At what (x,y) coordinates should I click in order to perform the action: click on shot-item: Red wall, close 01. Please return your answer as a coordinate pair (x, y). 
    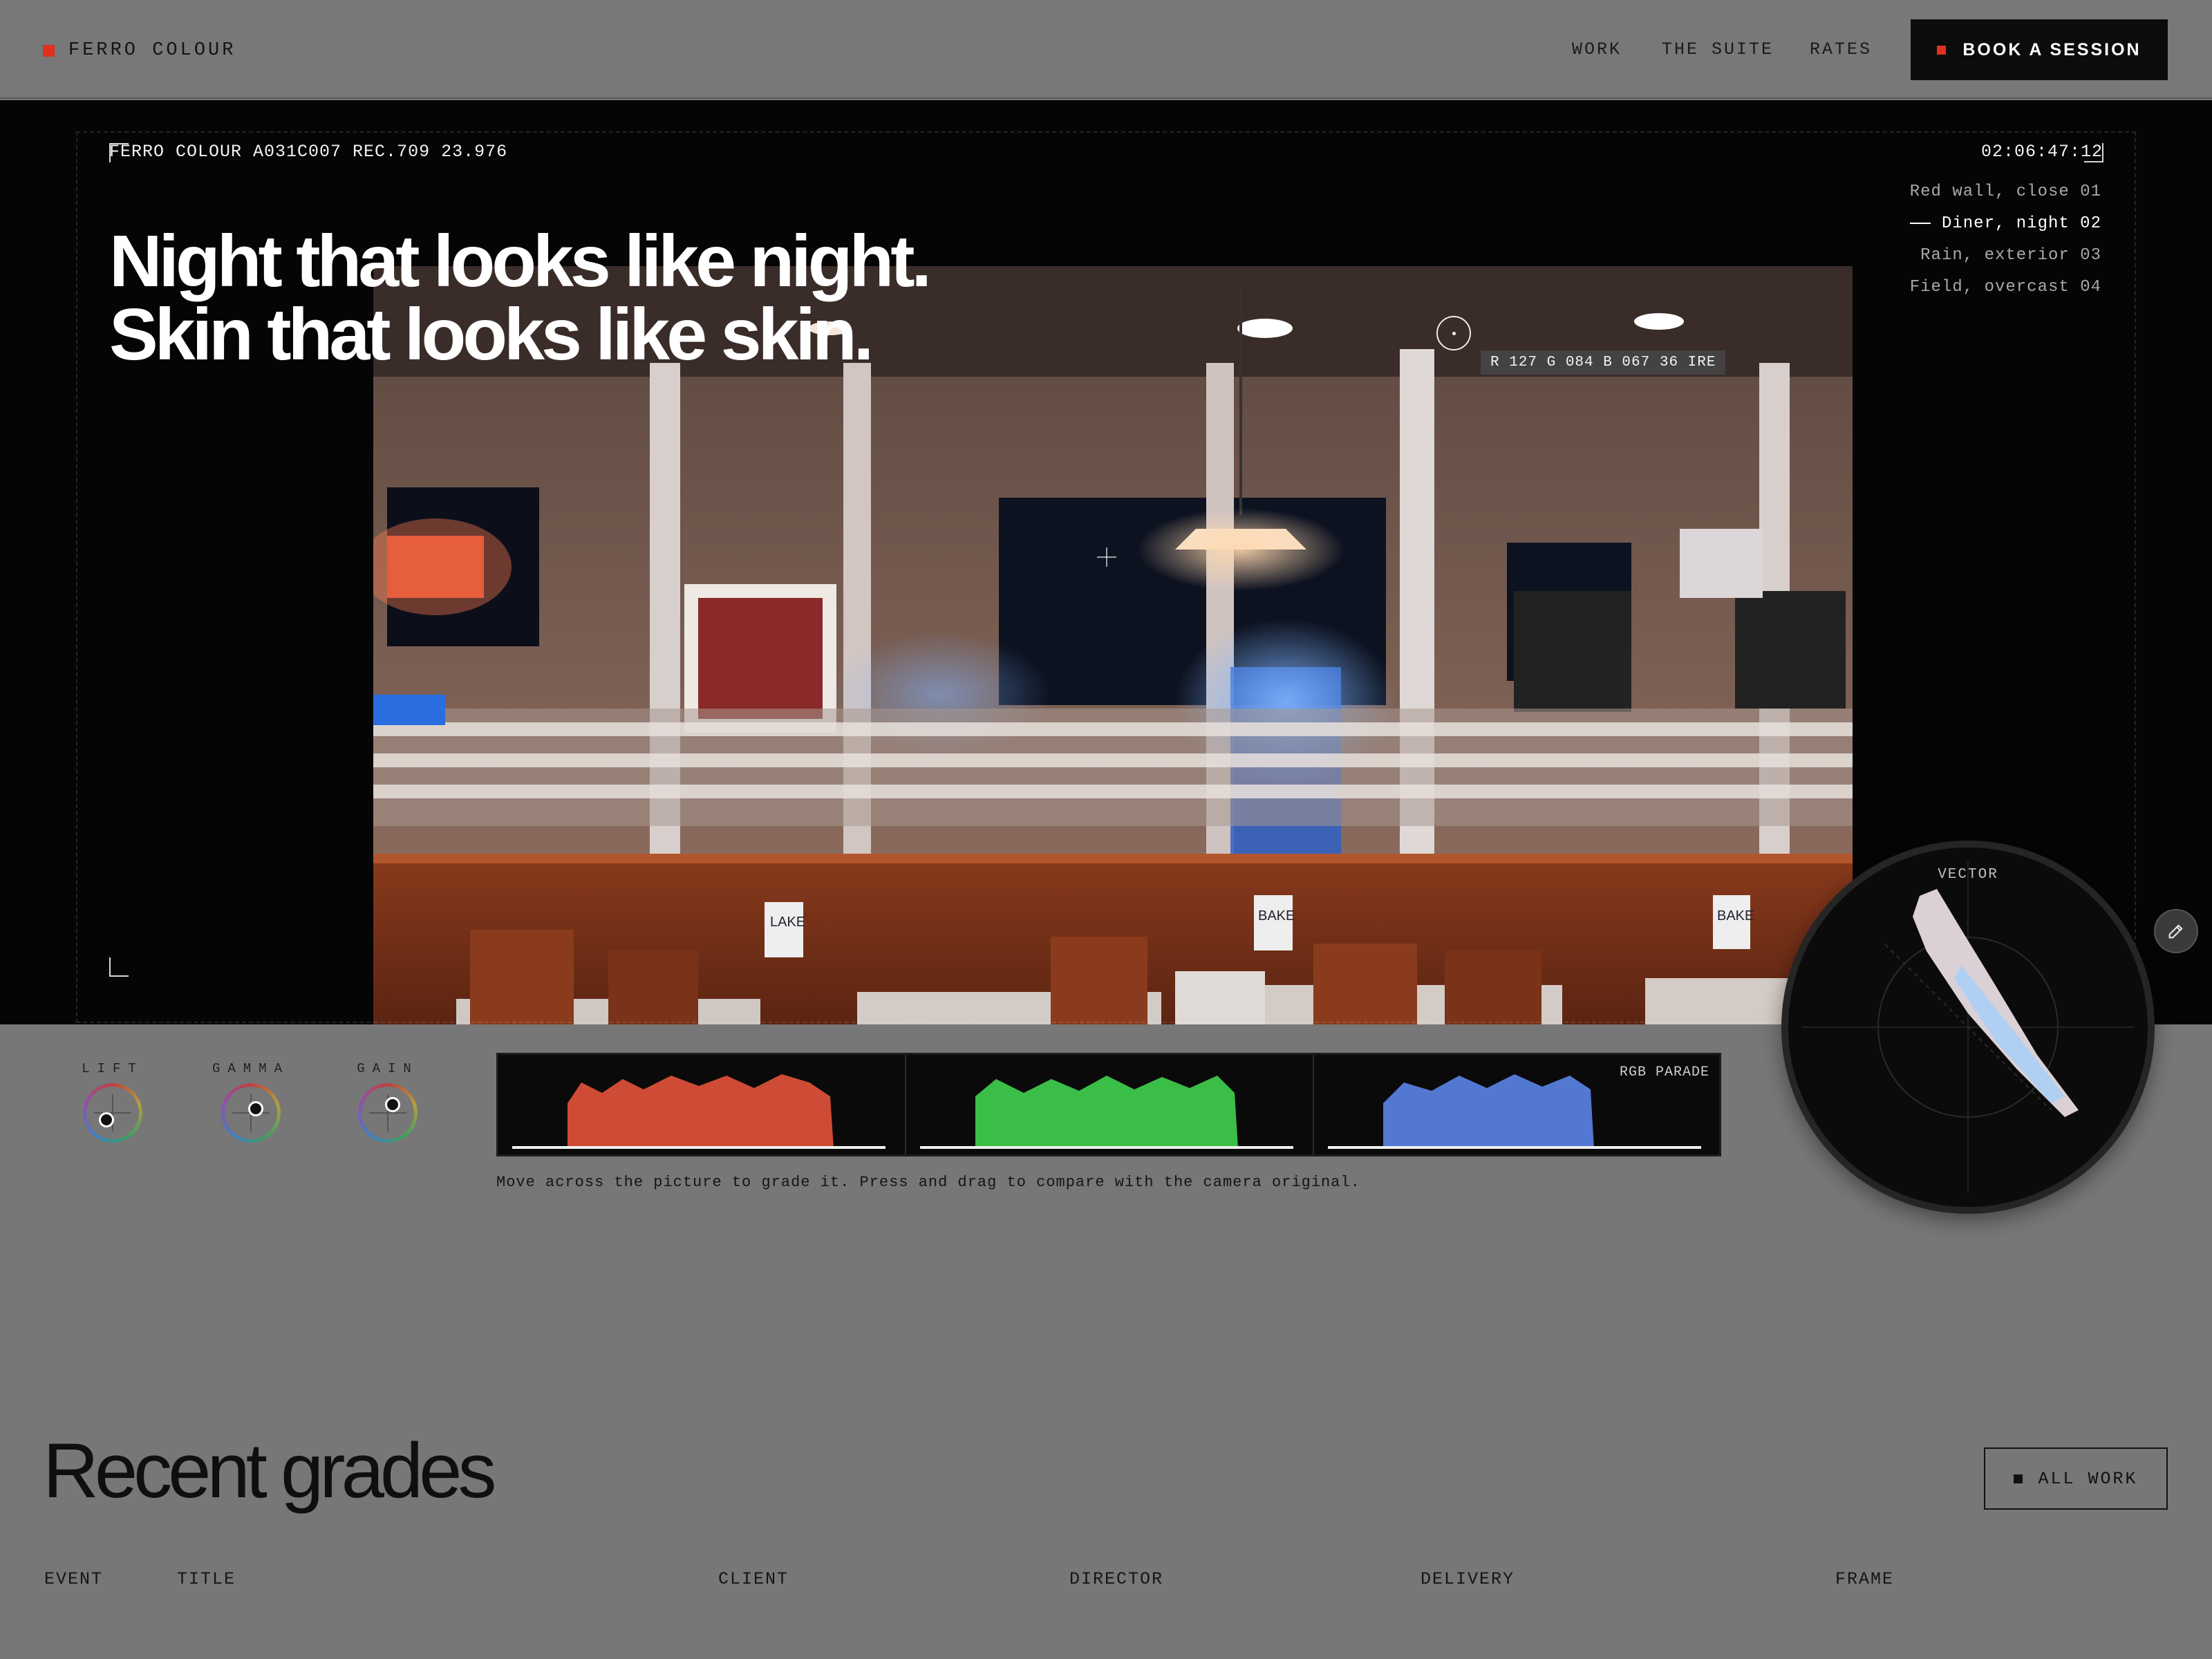
    Looking at the image, I should click on (2005, 192).